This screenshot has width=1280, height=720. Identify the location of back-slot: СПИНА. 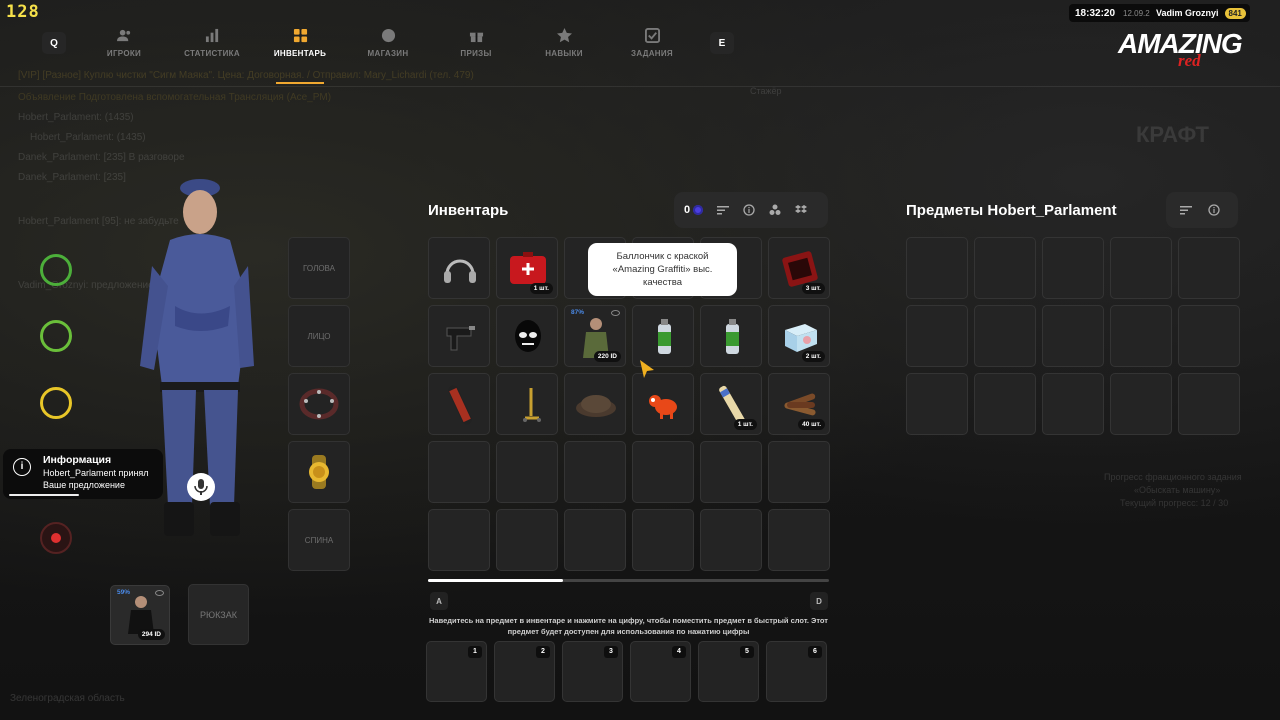
(319, 540).